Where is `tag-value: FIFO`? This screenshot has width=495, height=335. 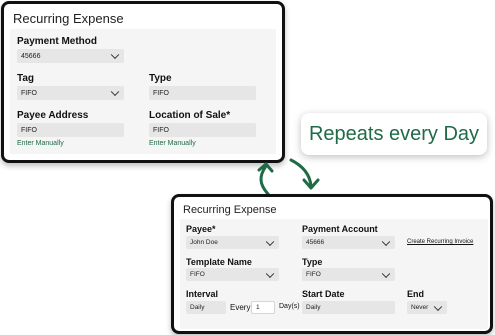 tag-value: FIFO is located at coordinates (29, 93).